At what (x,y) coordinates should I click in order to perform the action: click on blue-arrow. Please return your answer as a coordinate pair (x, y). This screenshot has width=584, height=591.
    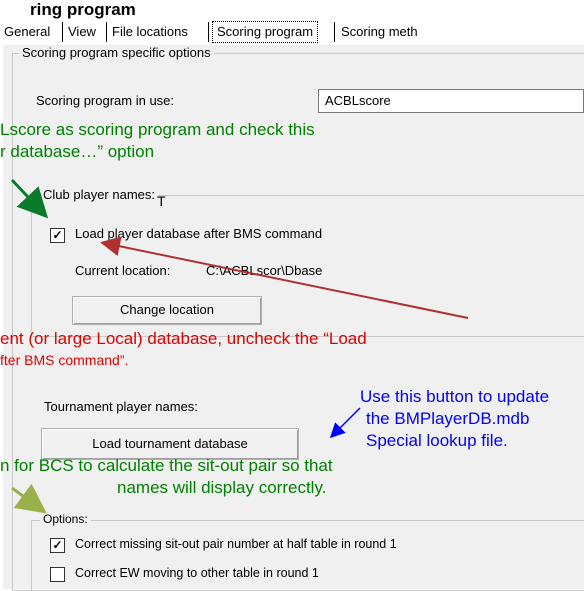
    Looking at the image, I should click on (345, 423).